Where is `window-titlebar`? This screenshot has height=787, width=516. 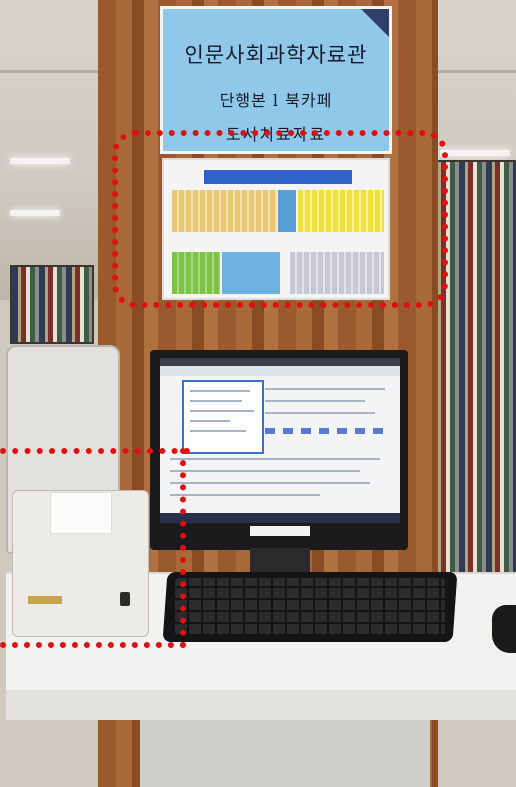 window-titlebar is located at coordinates (280, 362).